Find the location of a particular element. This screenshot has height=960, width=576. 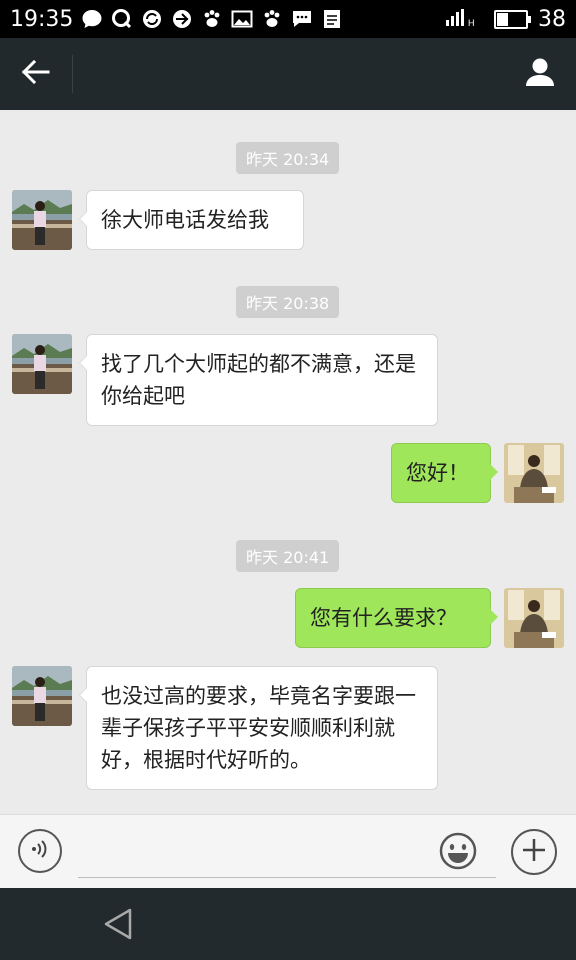

plus-icon is located at coordinates (534, 852).